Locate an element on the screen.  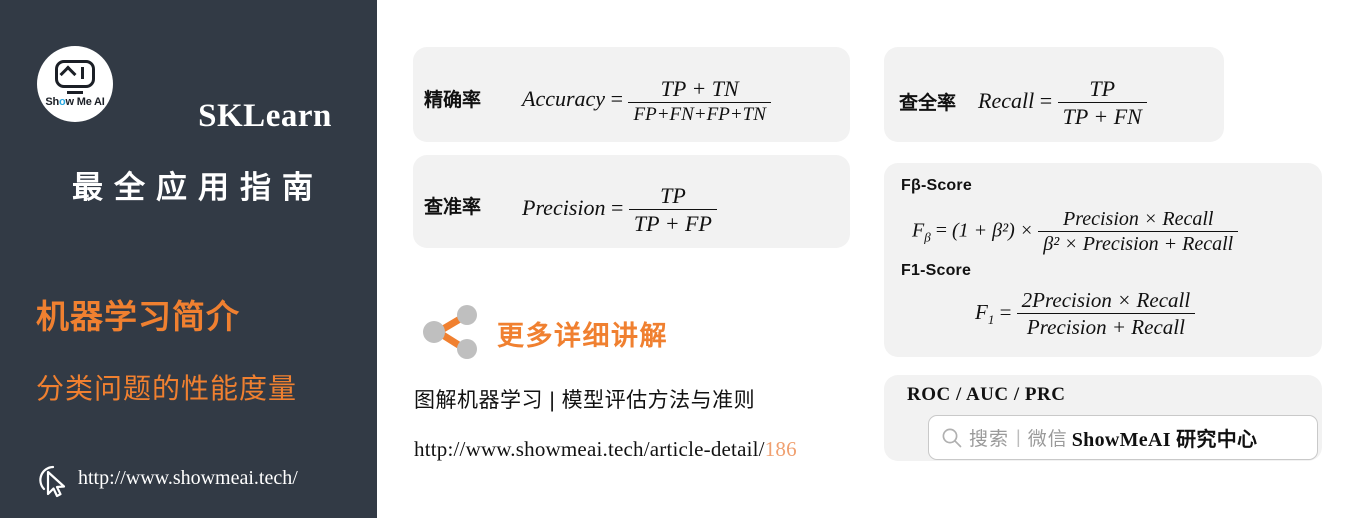
precision-numerator: TP is located at coordinates (673, 195).